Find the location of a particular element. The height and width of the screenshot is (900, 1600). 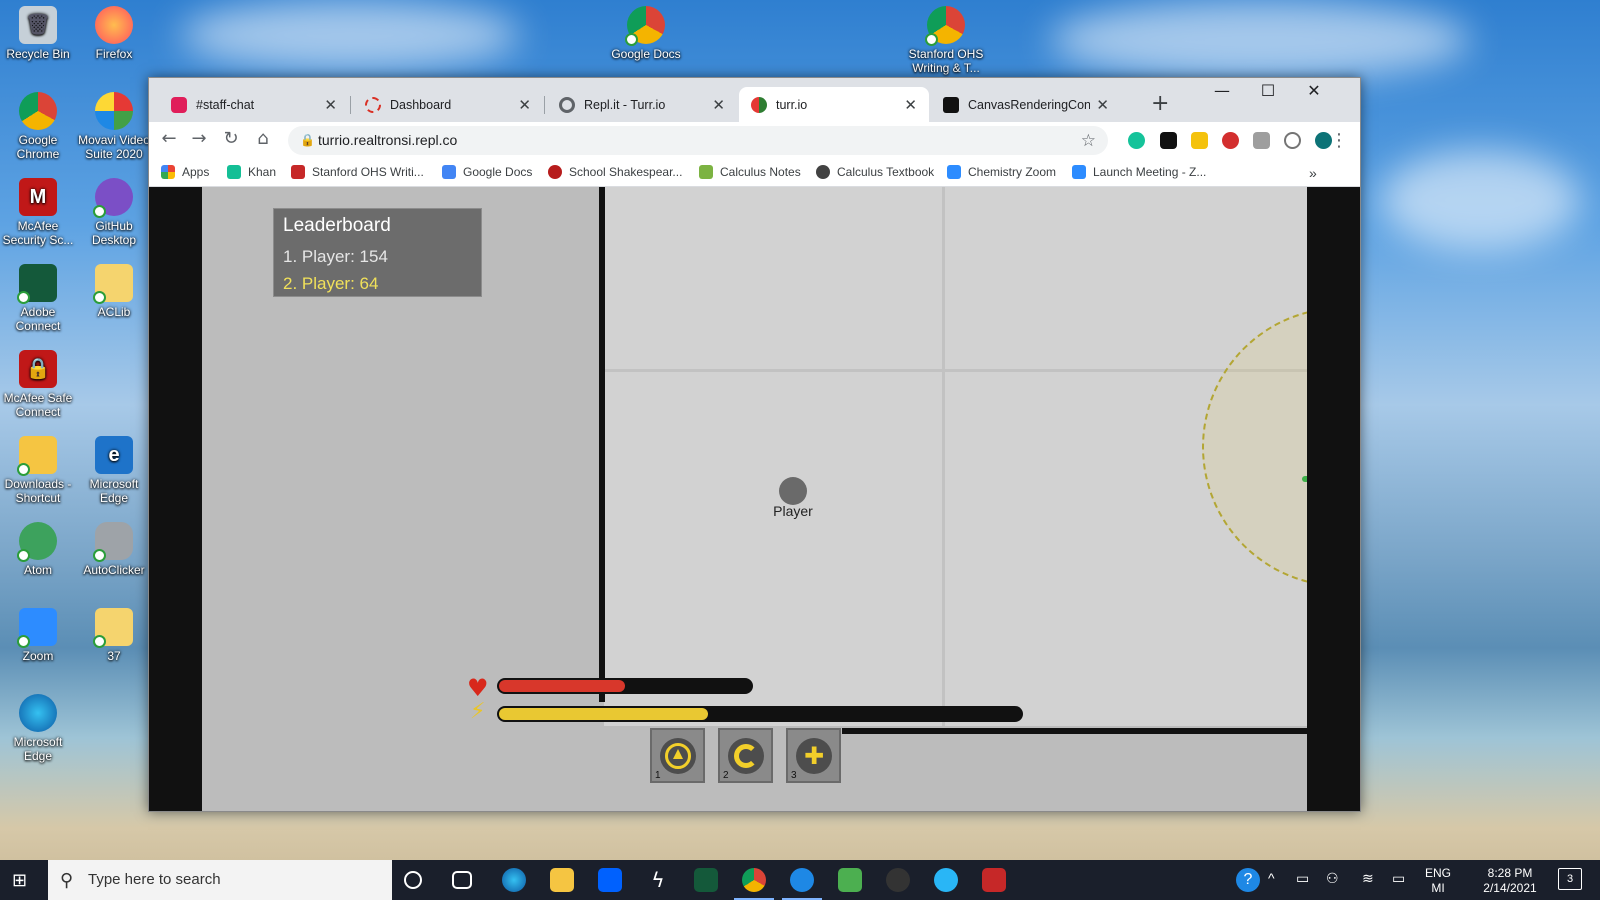

bookmark-label: Google Docs is located at coordinates (498, 172).